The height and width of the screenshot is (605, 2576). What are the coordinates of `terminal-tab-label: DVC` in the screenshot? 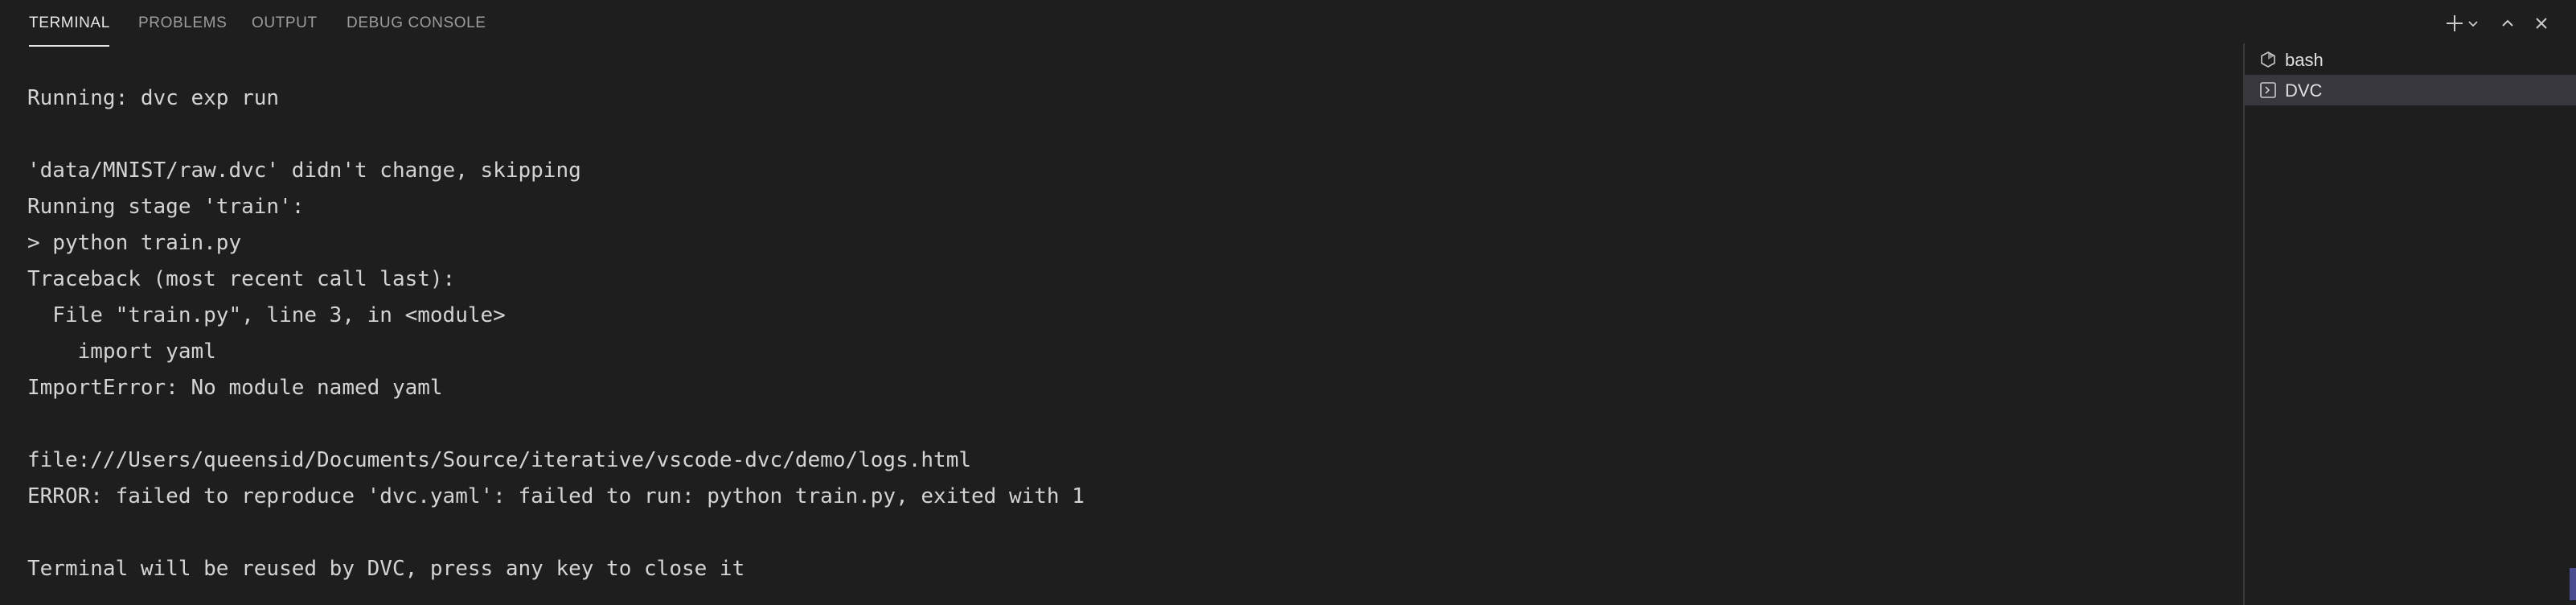 It's located at (2304, 90).